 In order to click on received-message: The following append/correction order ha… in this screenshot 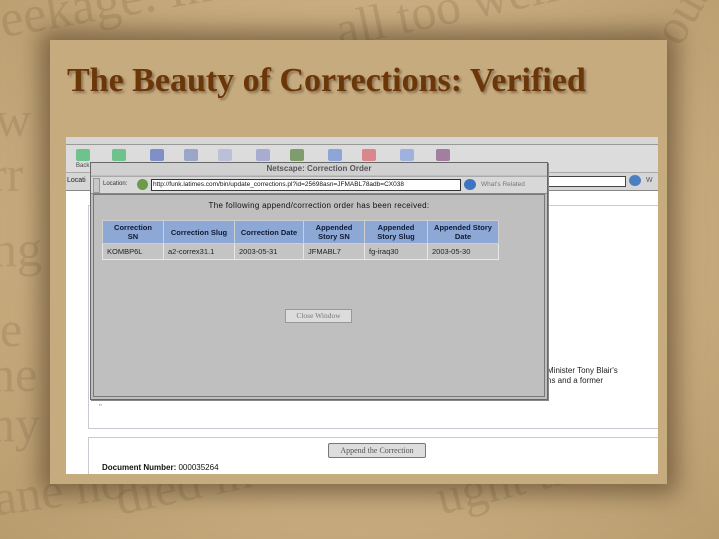, I will do `click(319, 205)`.